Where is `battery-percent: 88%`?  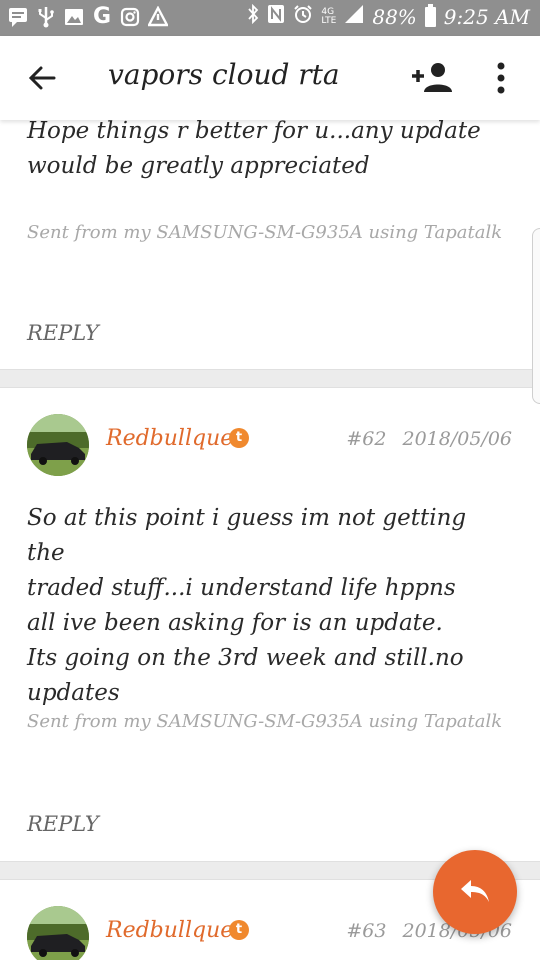
battery-percent: 88% is located at coordinates (394, 16).